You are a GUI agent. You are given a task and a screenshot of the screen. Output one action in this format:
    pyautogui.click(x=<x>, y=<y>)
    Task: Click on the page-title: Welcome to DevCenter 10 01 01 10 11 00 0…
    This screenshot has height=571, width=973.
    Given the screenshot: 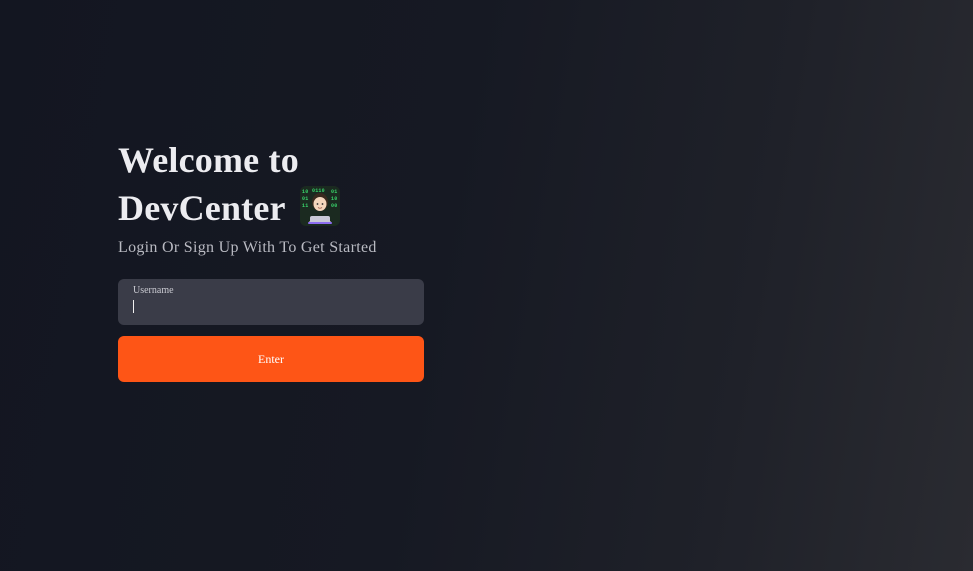 What is the action you would take?
    pyautogui.click(x=271, y=184)
    